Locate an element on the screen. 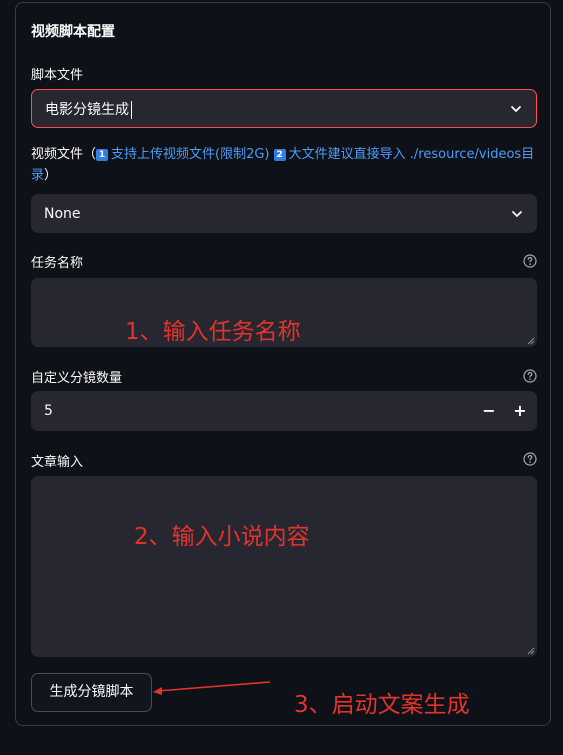 Image resolution: width=563 pixels, height=755 pixels. script-file-label: 脚本文件 is located at coordinates (57, 75).